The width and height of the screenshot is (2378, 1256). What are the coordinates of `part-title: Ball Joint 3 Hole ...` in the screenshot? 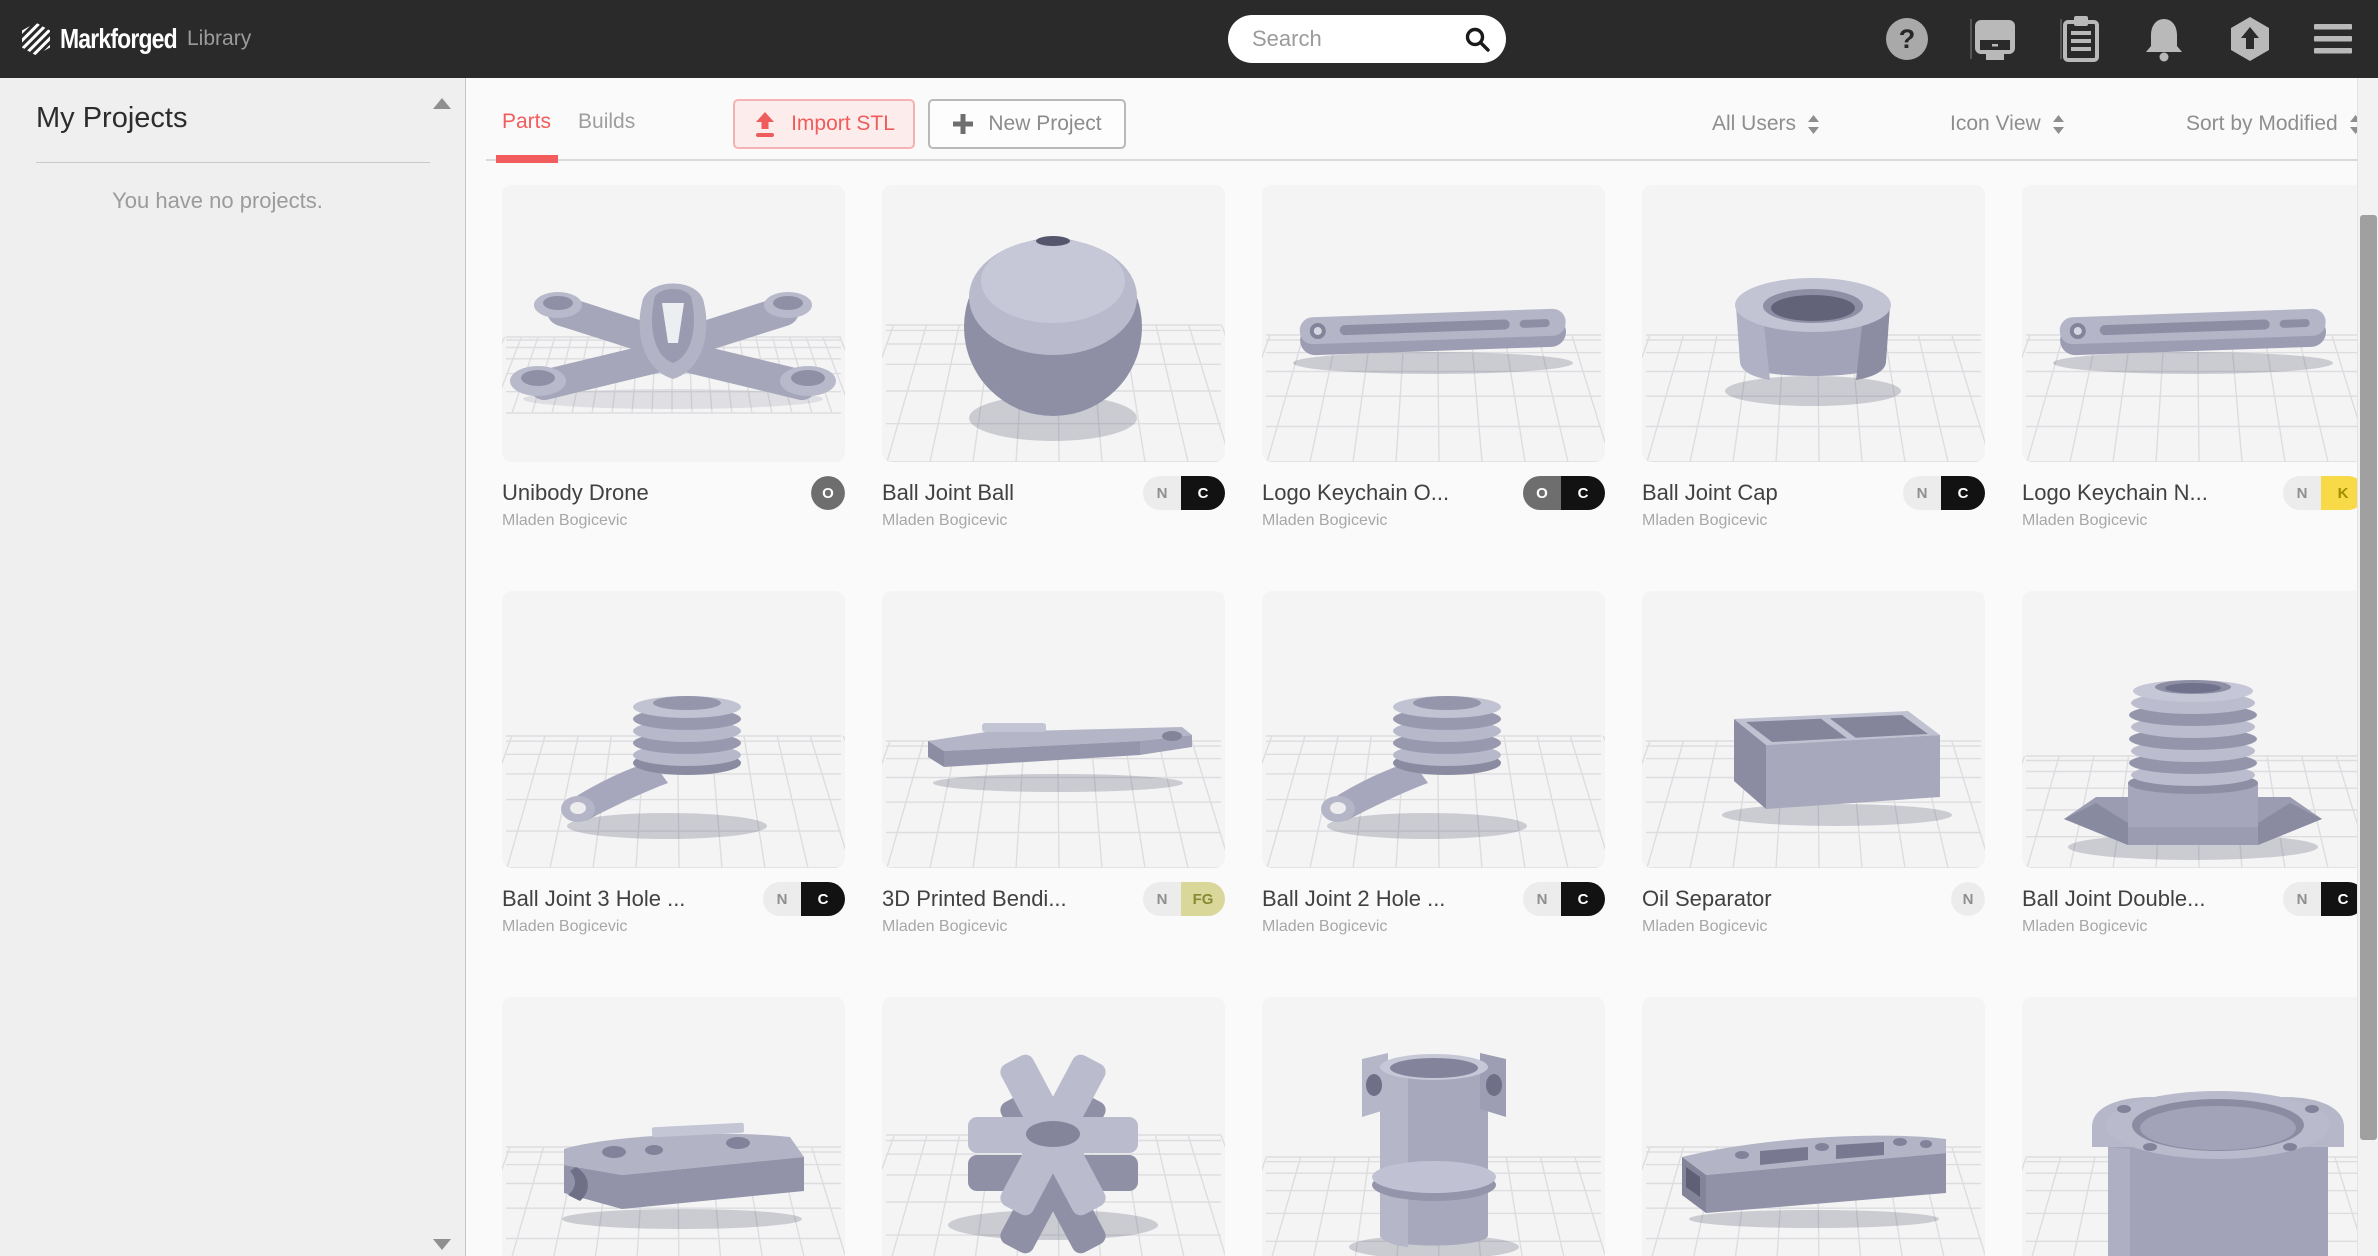 It's located at (594, 898).